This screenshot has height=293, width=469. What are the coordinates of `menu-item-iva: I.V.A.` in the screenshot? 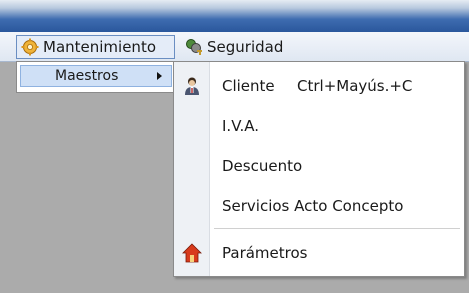 It's located at (319, 126).